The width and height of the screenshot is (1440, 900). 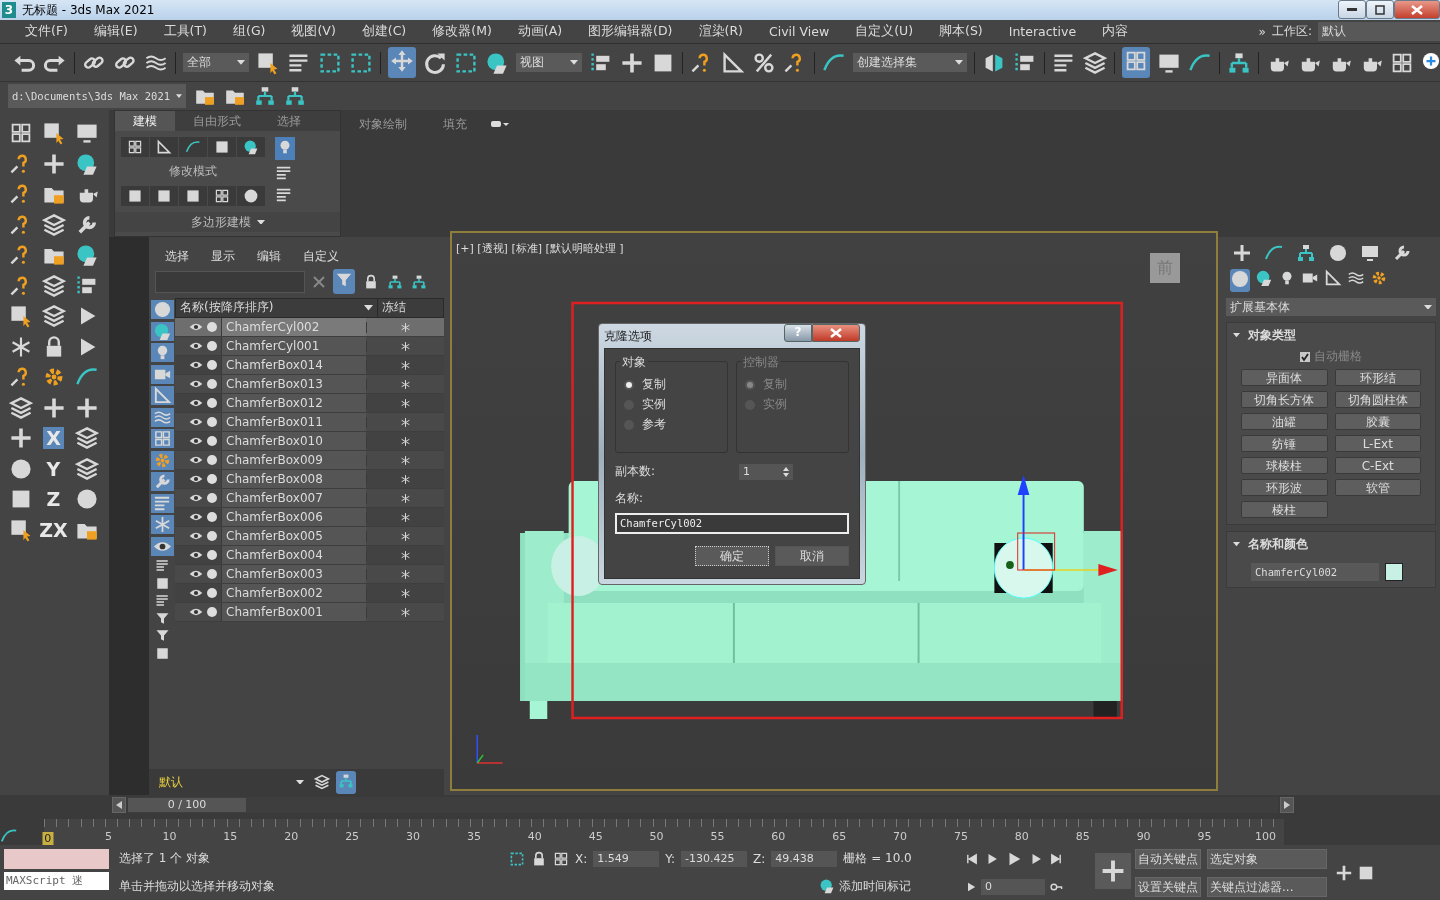 I want to click on menu-item: 创建(C), so click(x=384, y=31).